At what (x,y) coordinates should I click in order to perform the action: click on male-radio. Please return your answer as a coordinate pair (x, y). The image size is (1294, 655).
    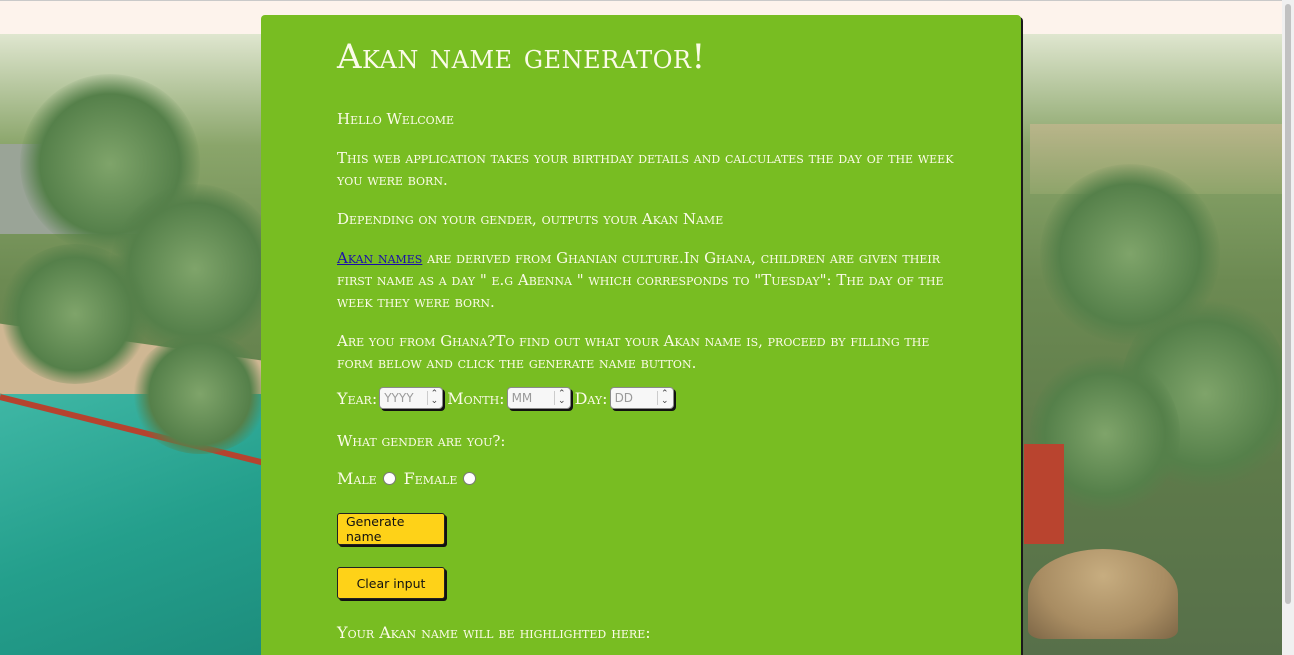
    Looking at the image, I should click on (389, 478).